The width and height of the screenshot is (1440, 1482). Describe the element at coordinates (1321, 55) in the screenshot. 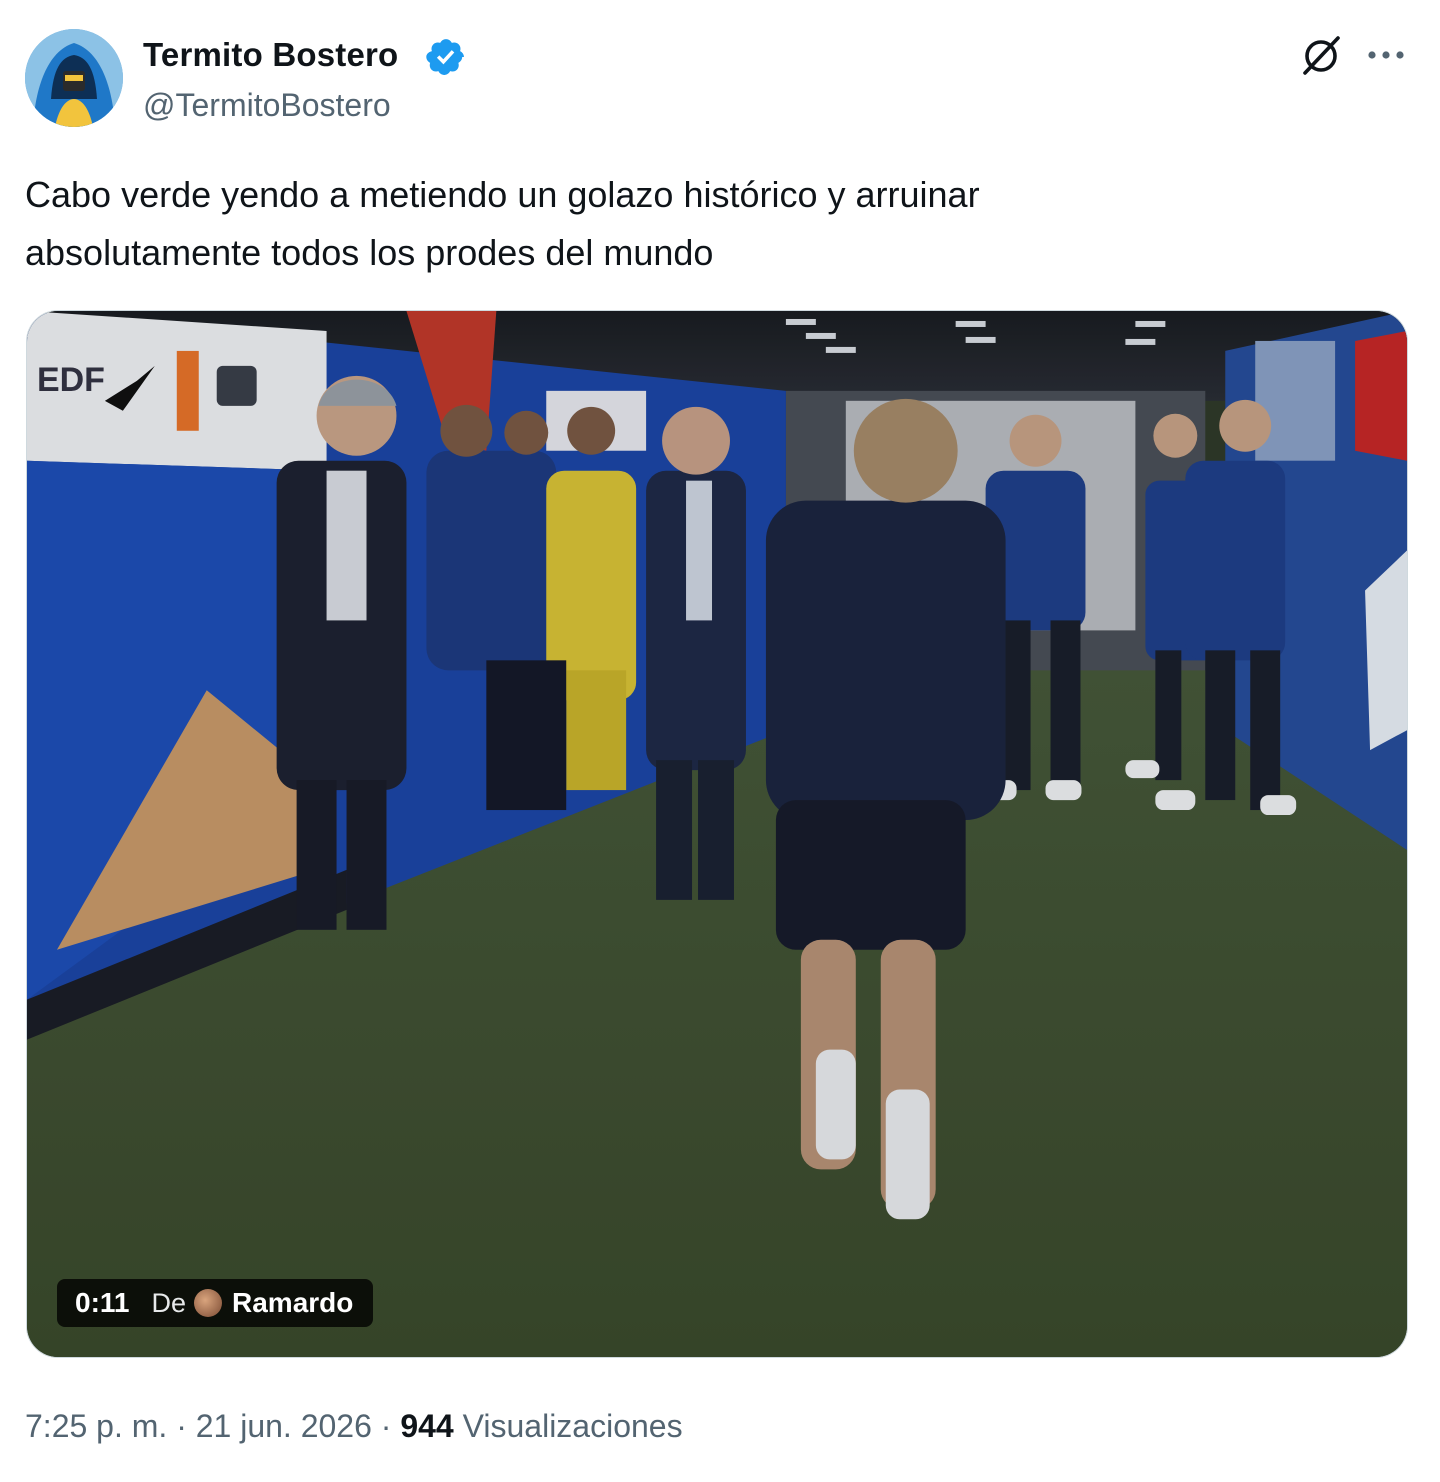

I see `grok-icon` at that location.